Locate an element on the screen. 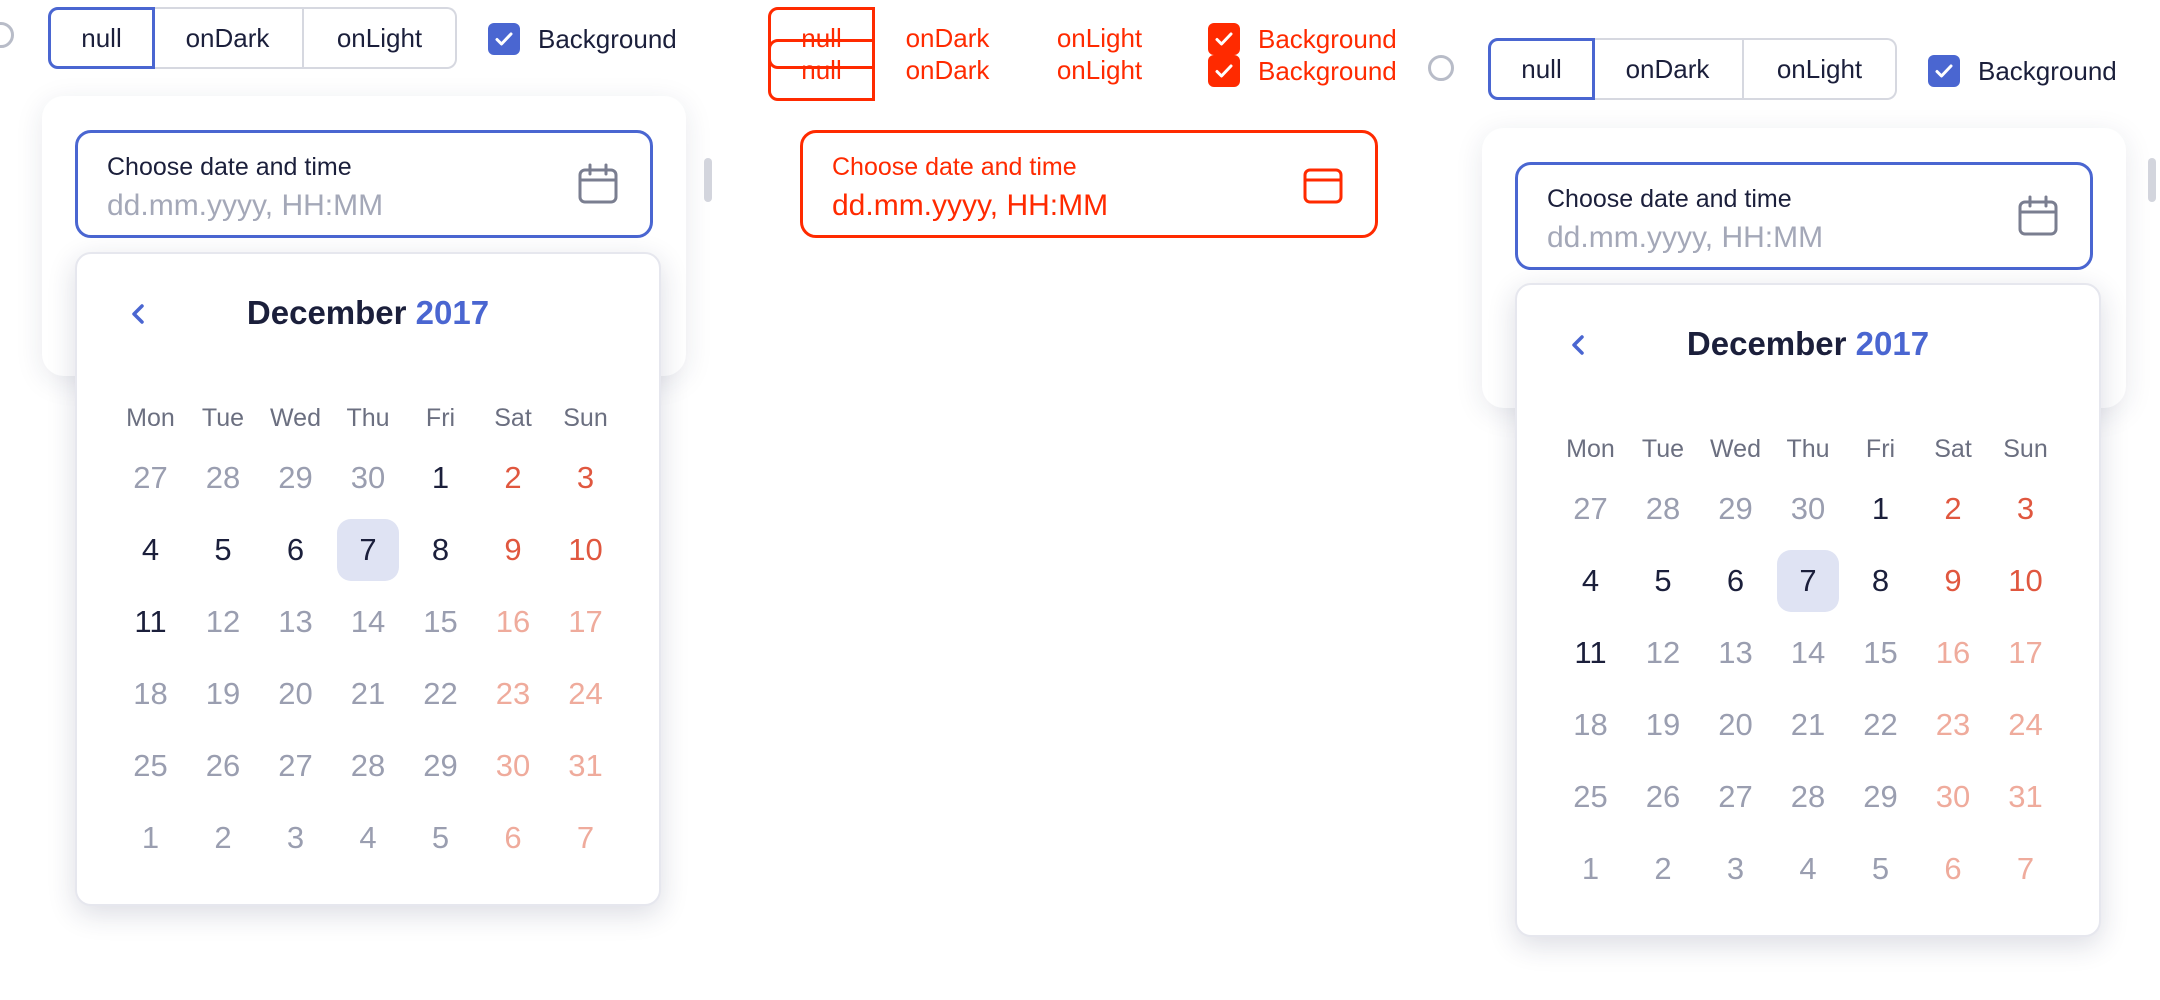 This screenshot has height=1000, width=2160. day-cell: 8 is located at coordinates (1881, 581).